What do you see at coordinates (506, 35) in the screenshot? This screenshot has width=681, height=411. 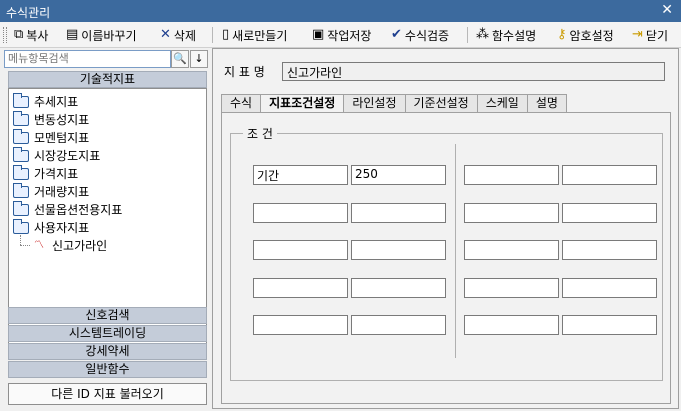 I see `function-help-button: ⁂ 함수설명` at bounding box center [506, 35].